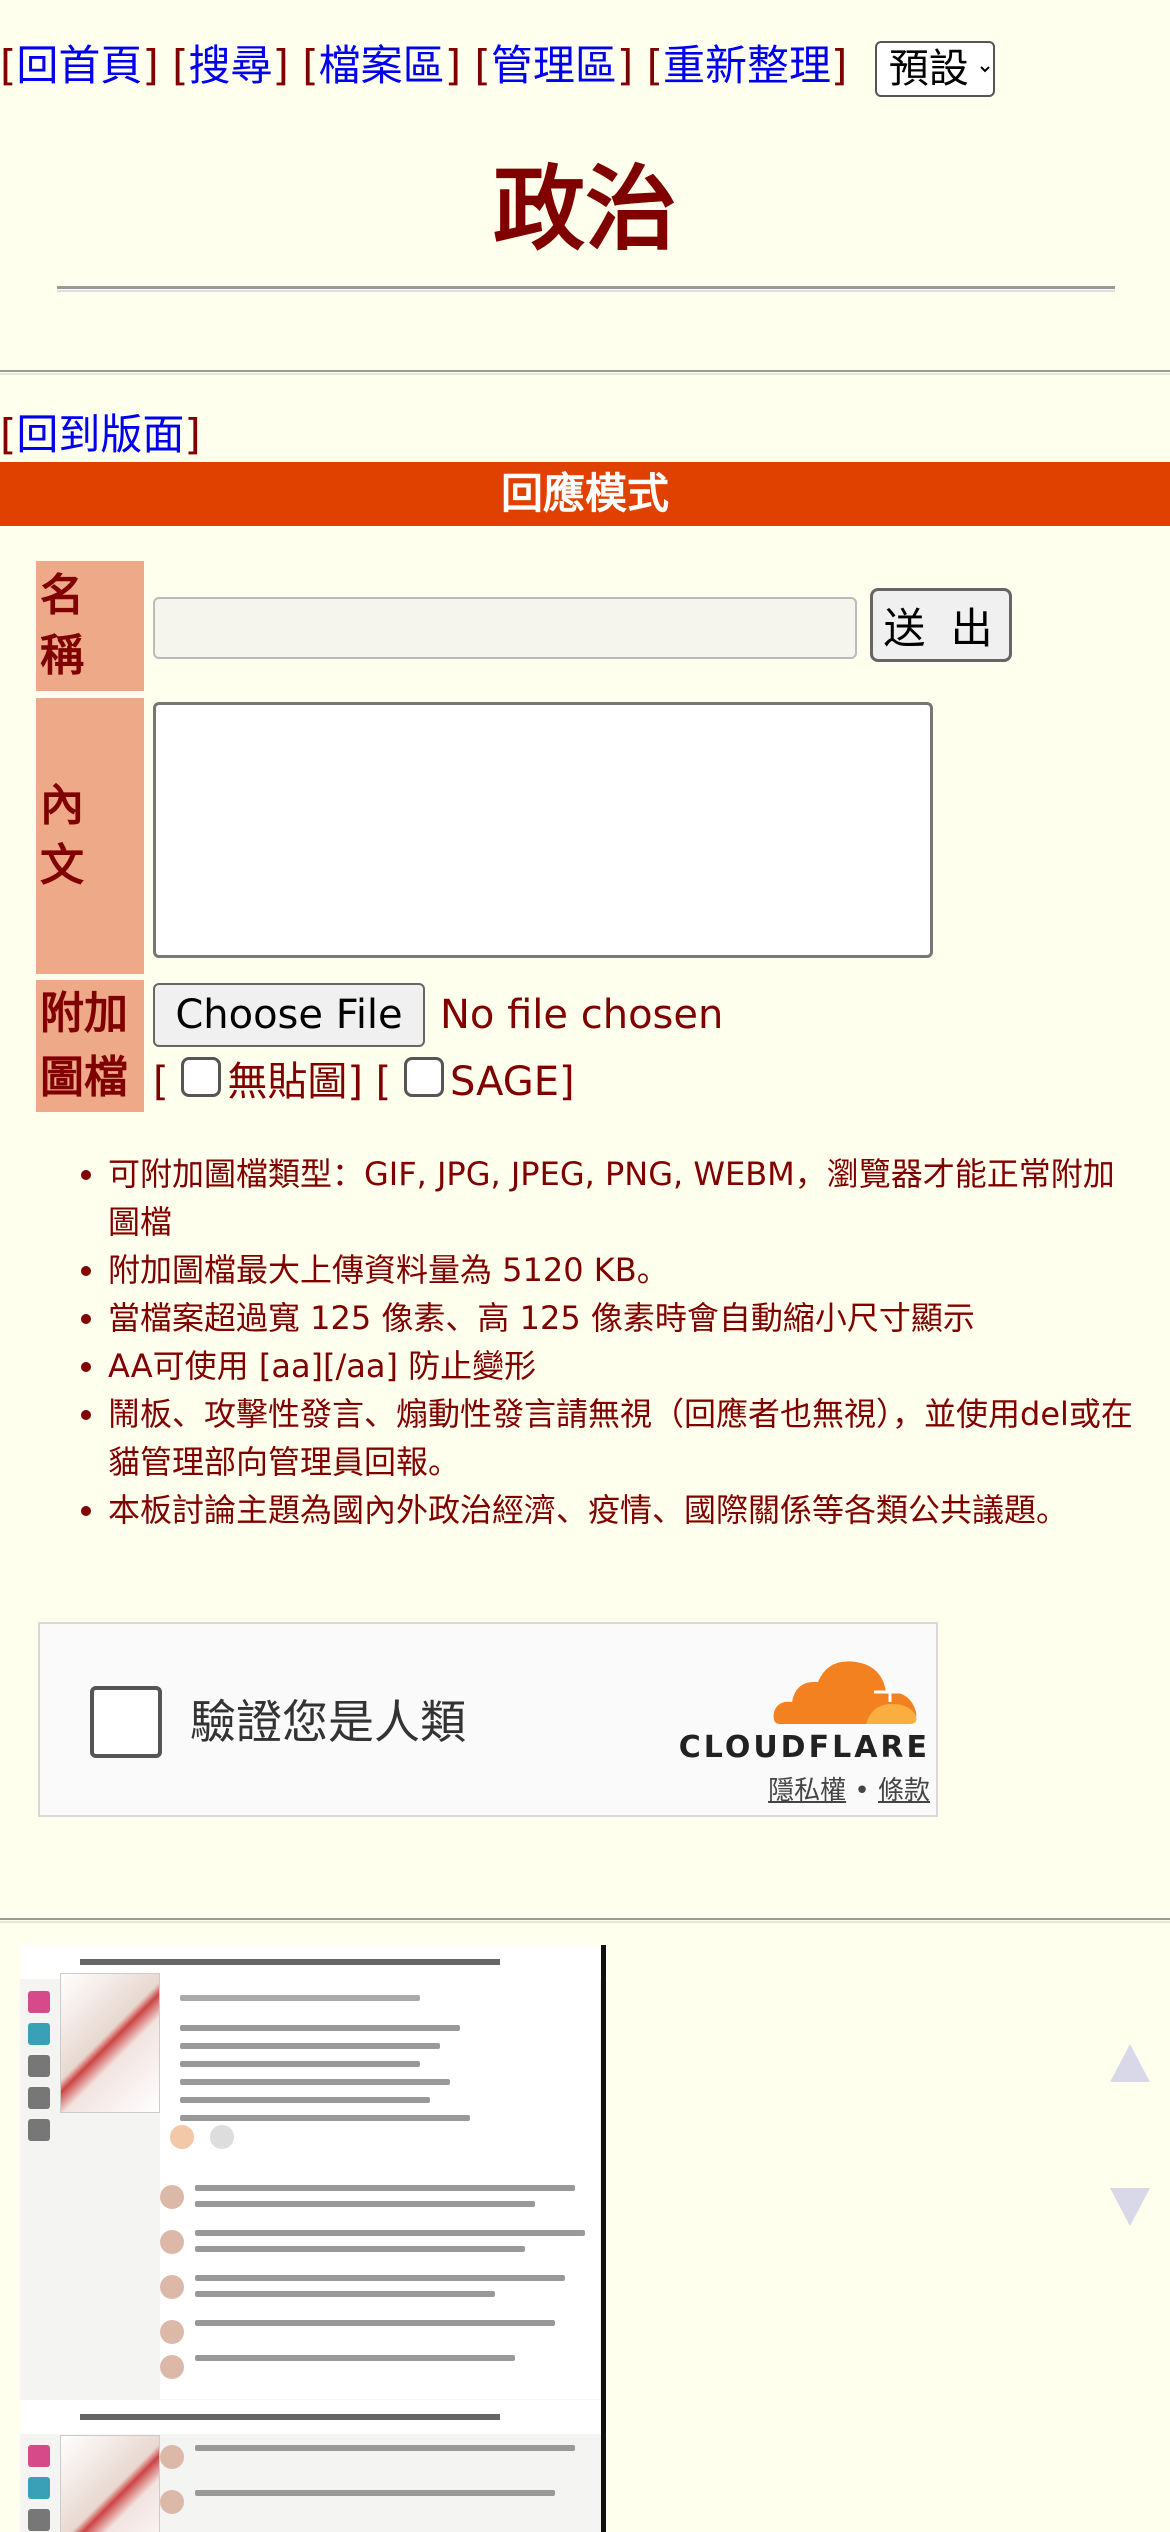  I want to click on nav-home-link: 回首頁, so click(79, 65).